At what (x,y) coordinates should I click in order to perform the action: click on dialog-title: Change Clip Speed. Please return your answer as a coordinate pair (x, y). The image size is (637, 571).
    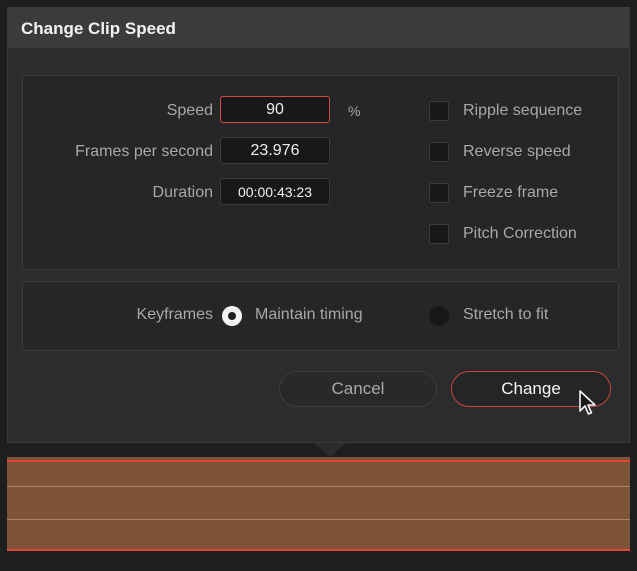
    Looking at the image, I should click on (98, 28).